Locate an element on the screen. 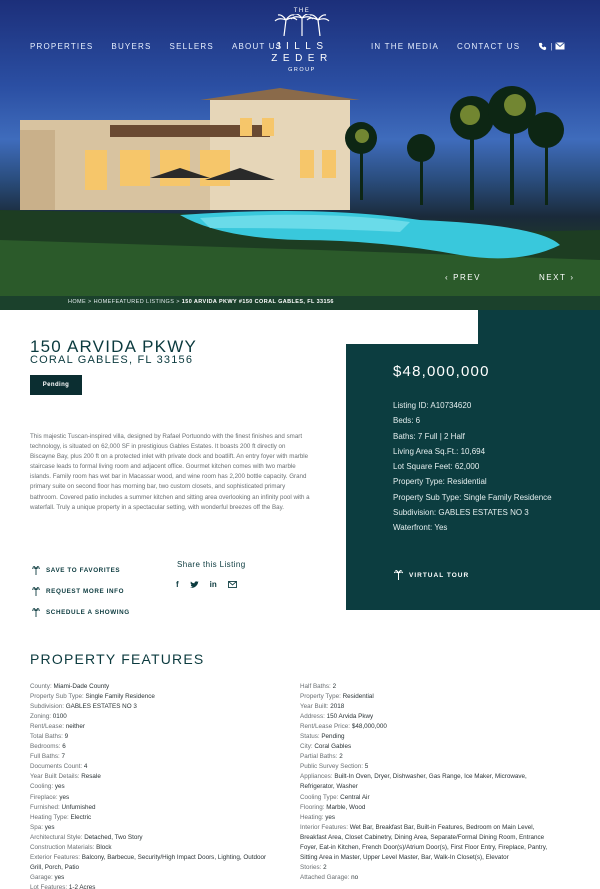  feature-value: Marble, Wood is located at coordinates (346, 807).